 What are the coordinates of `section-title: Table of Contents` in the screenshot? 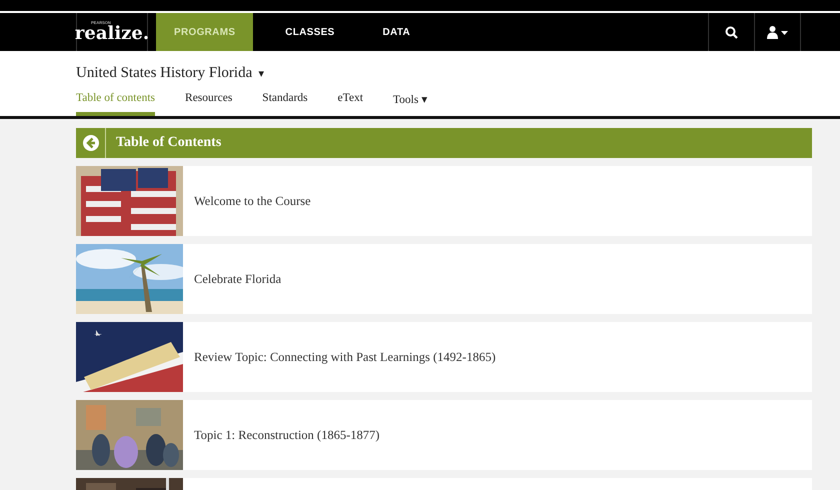 It's located at (169, 143).